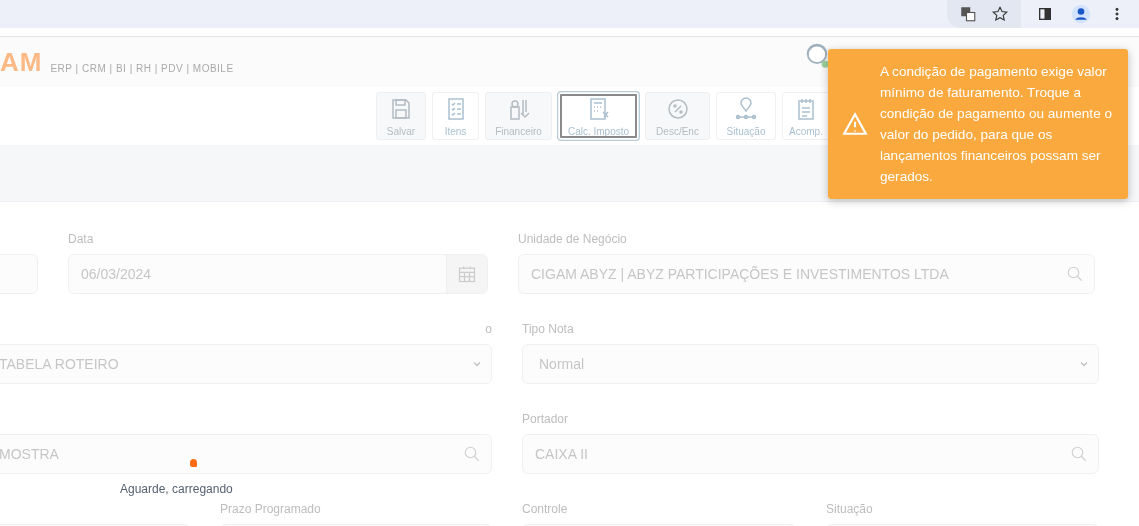 This screenshot has height=526, width=1139. I want to click on toolbar-button: Situação, so click(746, 116).